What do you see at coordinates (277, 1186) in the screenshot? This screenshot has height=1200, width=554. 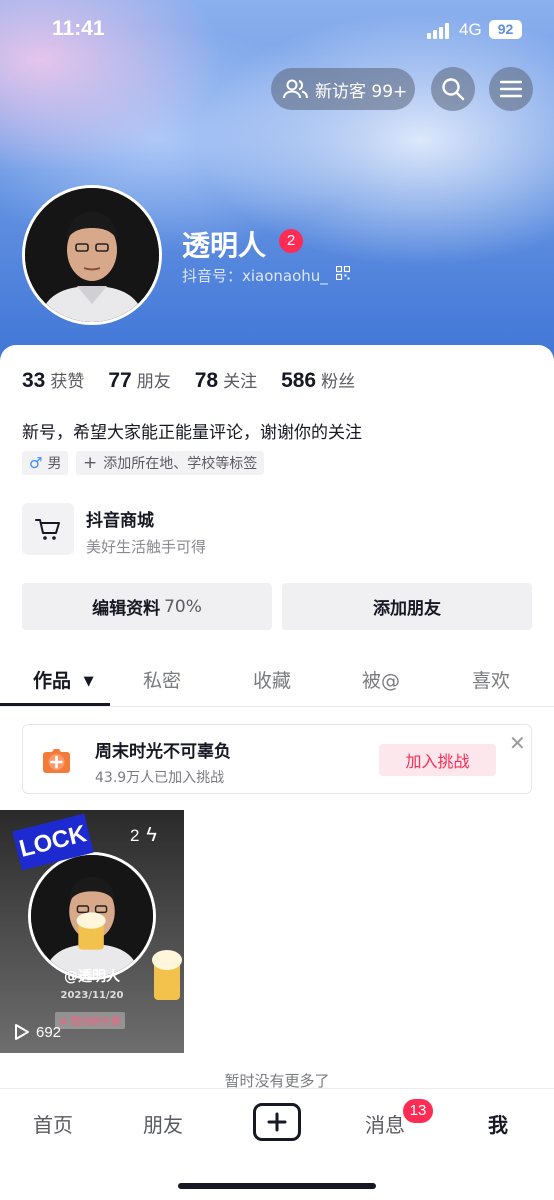 I see `home-indicator` at bounding box center [277, 1186].